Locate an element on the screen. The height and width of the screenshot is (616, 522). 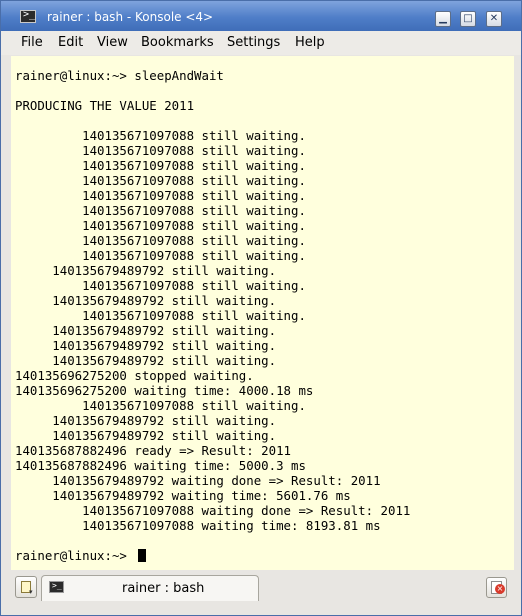
terminal-prompt-line: rainer@linux:~> is located at coordinates (81, 555).